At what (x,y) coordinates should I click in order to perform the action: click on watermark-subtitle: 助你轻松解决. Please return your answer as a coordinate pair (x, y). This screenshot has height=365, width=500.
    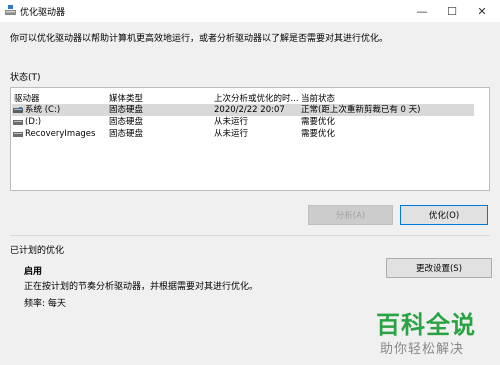
    Looking at the image, I should click on (422, 349).